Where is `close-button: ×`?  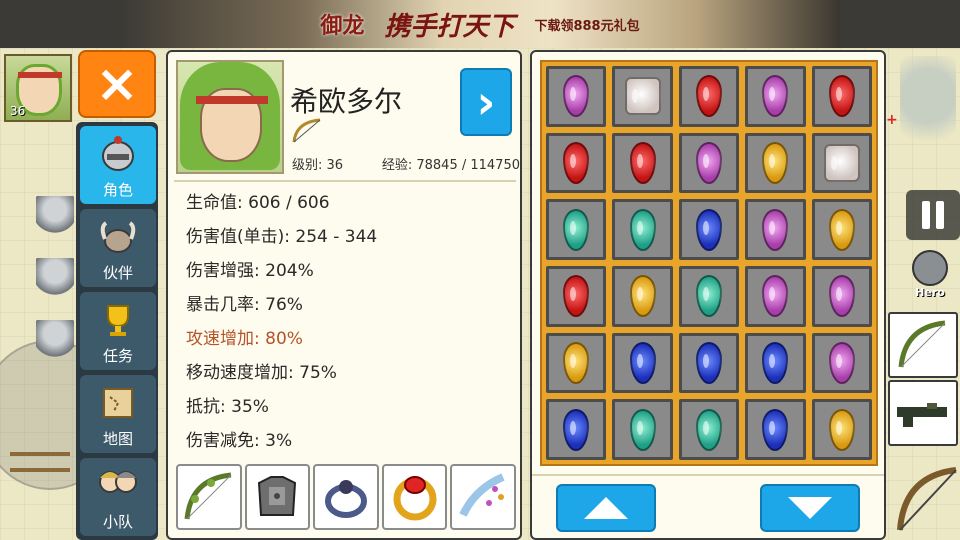
close-button: × is located at coordinates (117, 84).